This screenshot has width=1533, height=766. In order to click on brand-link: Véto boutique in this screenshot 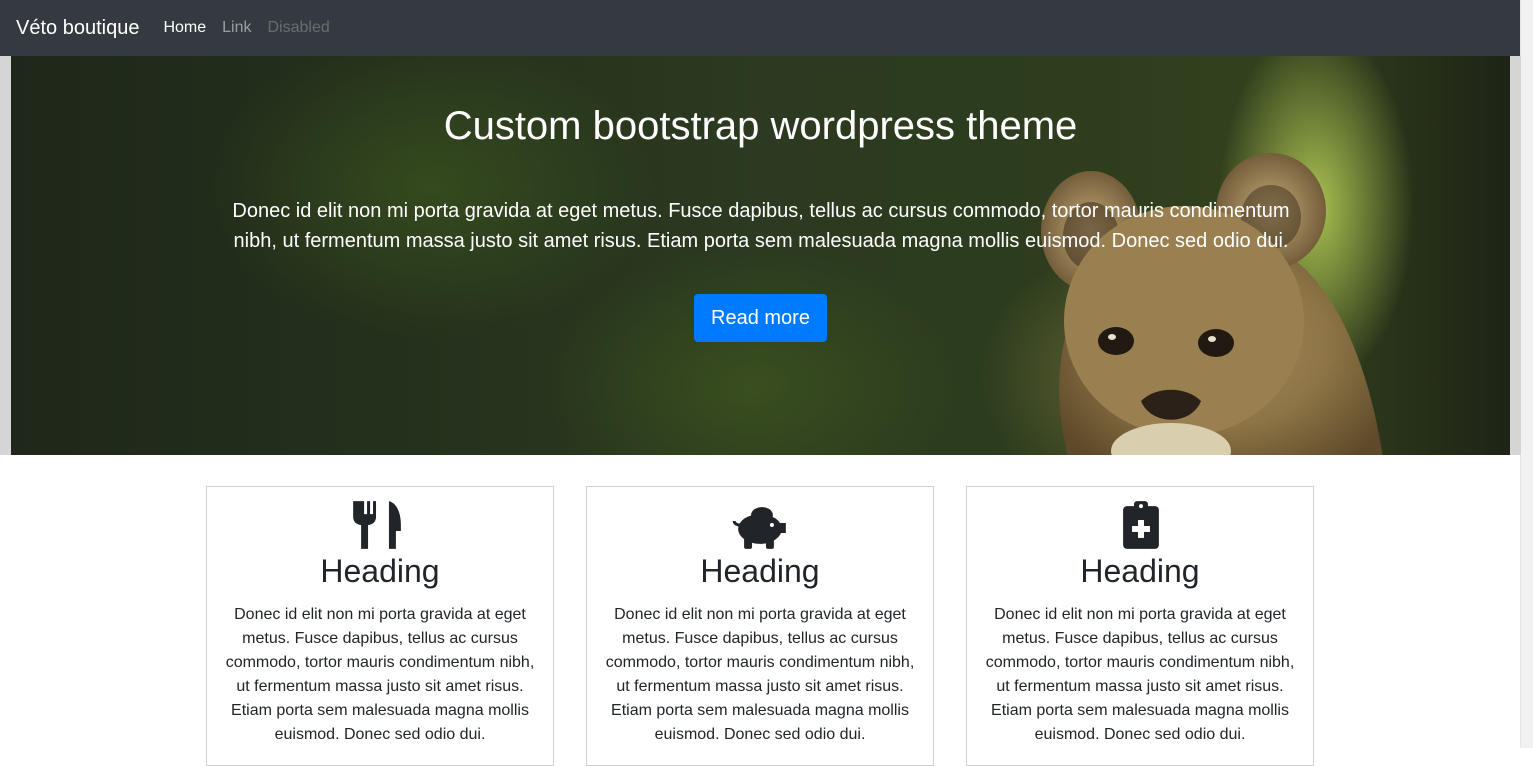, I will do `click(77, 28)`.